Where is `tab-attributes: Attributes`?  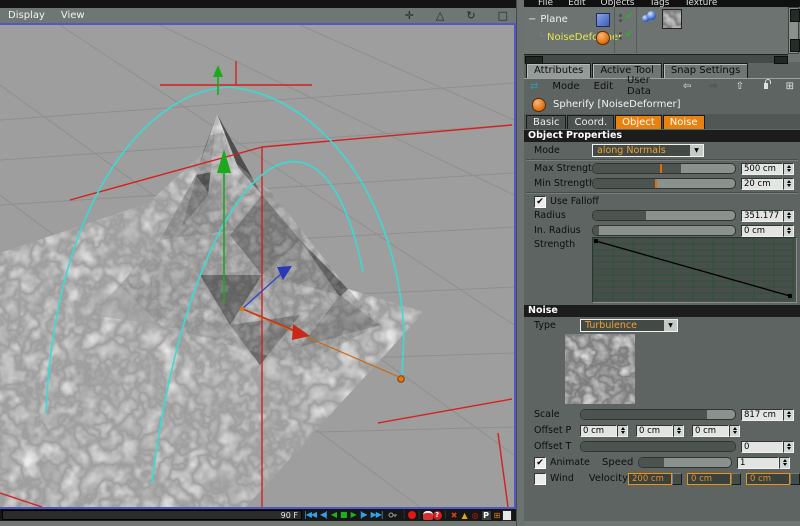
tab-attributes: Attributes is located at coordinates (559, 70).